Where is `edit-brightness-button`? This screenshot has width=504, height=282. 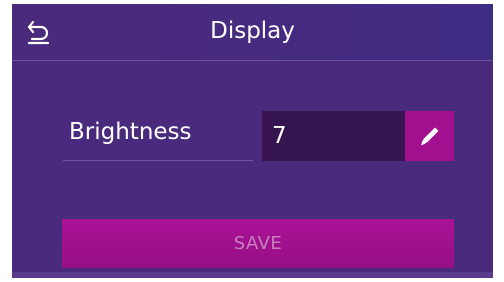 edit-brightness-button is located at coordinates (429, 136).